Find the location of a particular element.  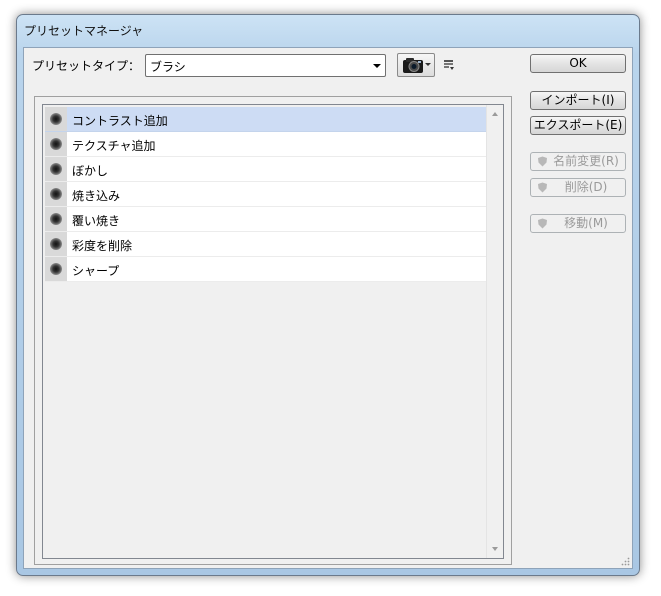

dropdown-arrow-icon is located at coordinates (428, 64).